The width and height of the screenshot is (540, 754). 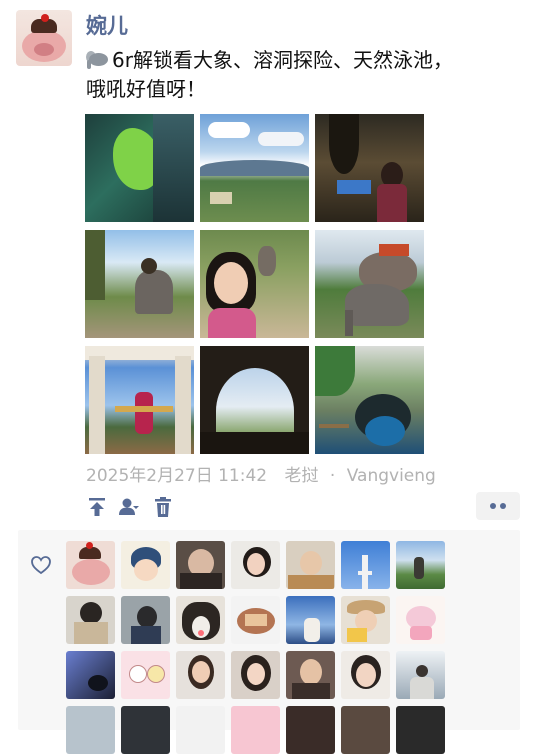 What do you see at coordinates (369, 284) in the screenshot?
I see `photo-elephants-field` at bounding box center [369, 284].